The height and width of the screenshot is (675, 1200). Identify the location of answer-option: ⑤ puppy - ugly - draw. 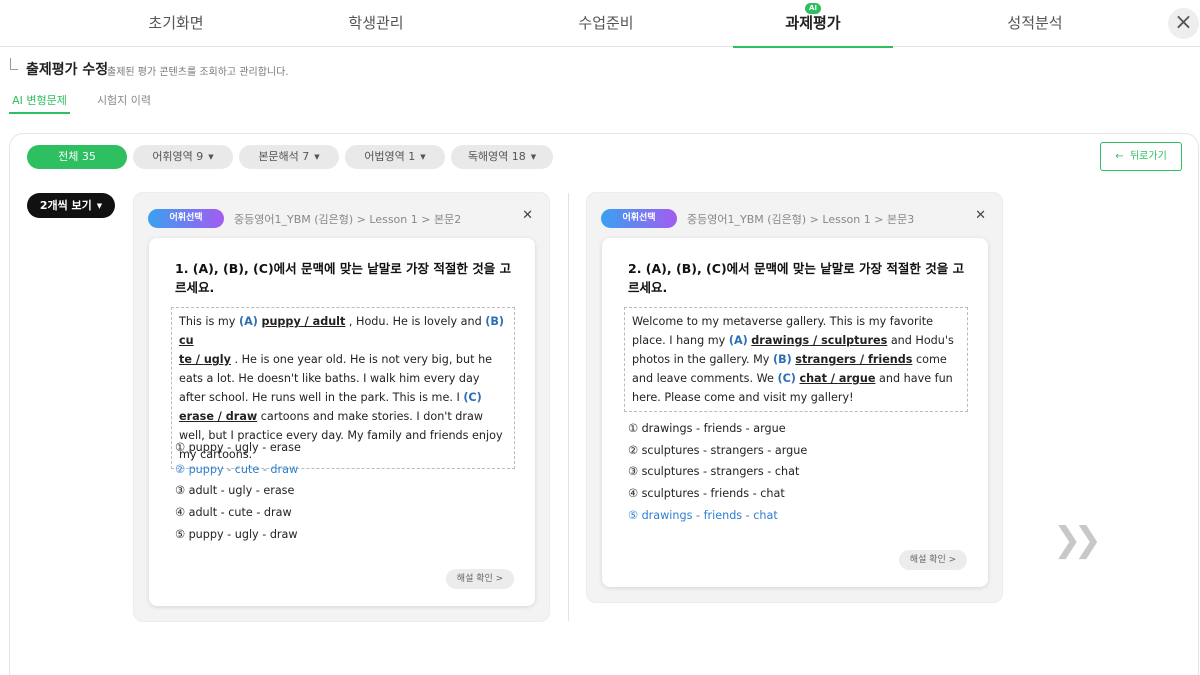
(345, 535).